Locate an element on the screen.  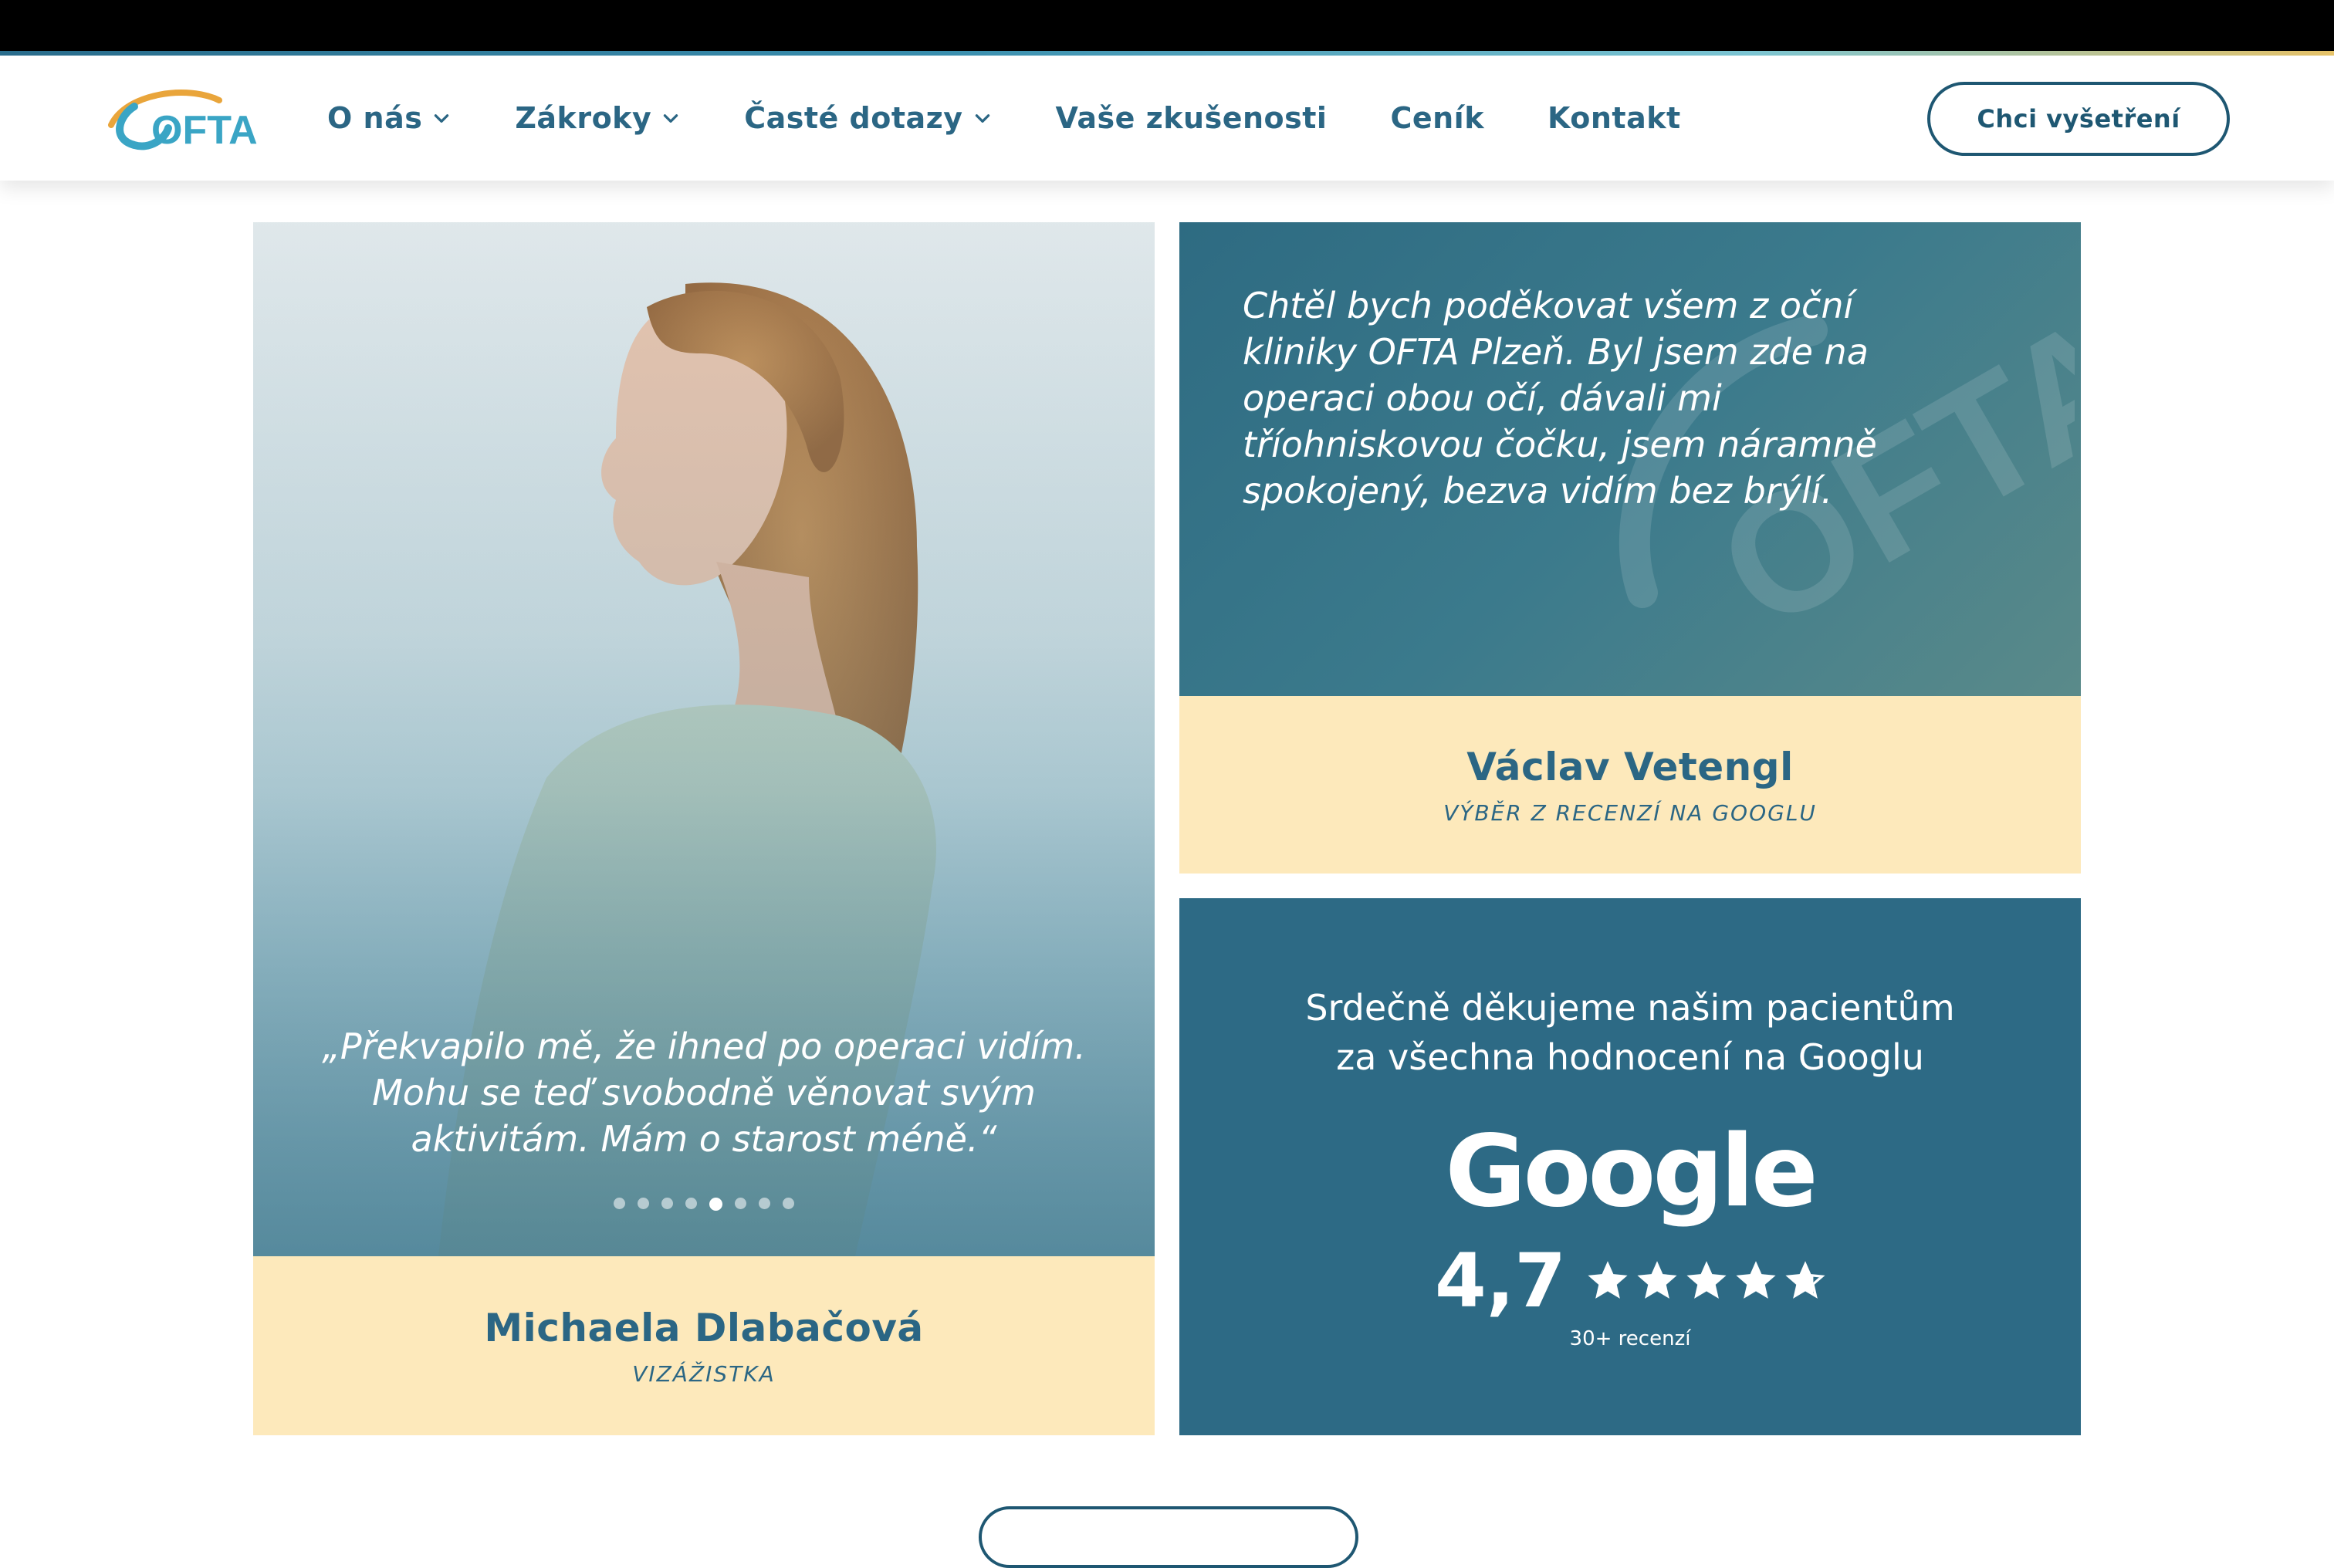
ofta-logo: OFTA is located at coordinates (180, 119).